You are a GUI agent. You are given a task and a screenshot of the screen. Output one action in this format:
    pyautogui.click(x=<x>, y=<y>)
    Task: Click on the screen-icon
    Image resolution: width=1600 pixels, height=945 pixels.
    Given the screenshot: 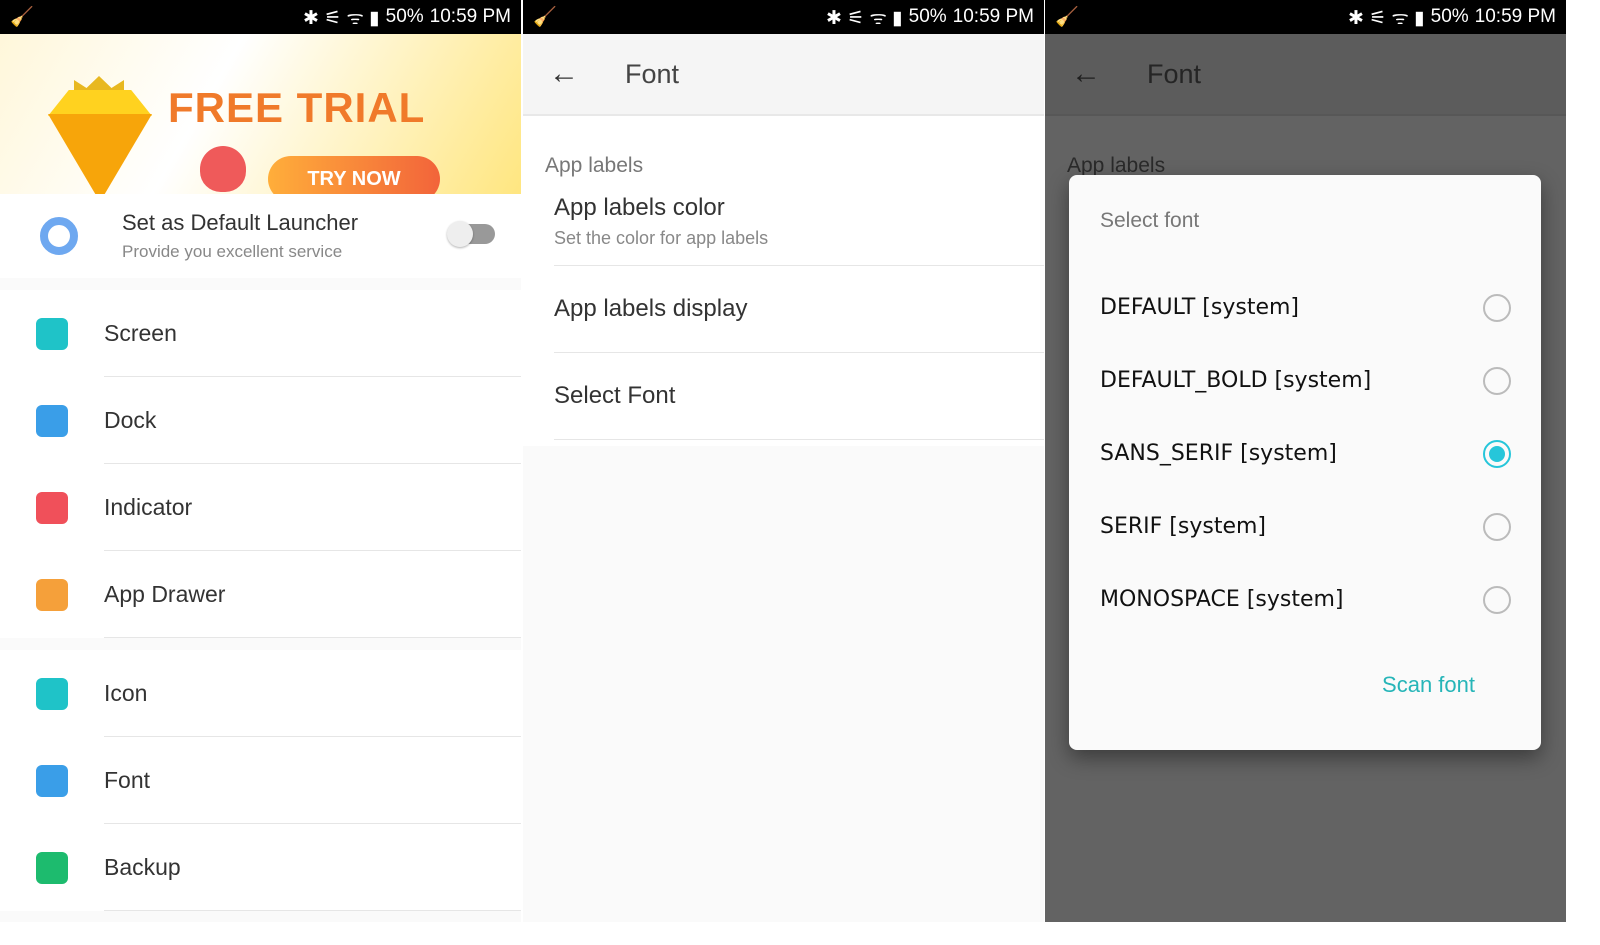 What is the action you would take?
    pyautogui.click(x=52, y=333)
    